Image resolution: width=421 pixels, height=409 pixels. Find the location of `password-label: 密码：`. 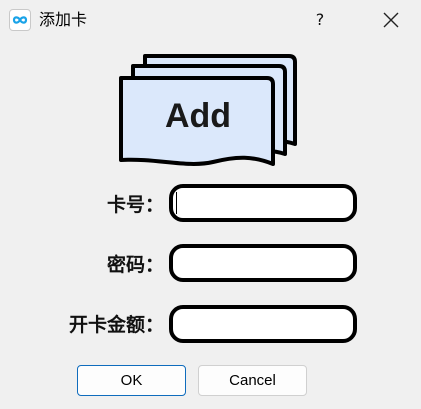

password-label: 密码： is located at coordinates (135, 265).